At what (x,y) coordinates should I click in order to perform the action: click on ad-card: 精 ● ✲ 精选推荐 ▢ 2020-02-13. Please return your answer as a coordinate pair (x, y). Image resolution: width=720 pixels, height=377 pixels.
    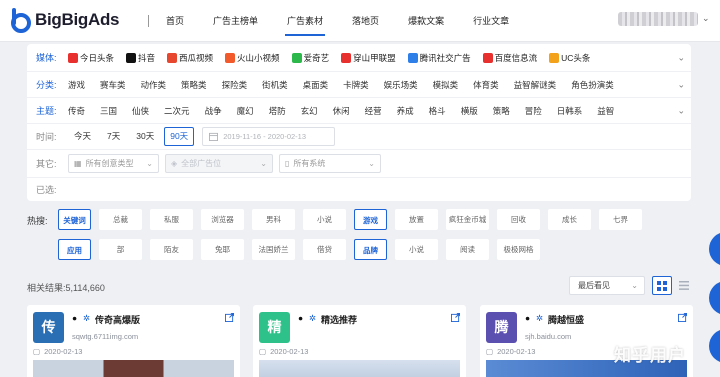
    Looking at the image, I should click on (359, 341).